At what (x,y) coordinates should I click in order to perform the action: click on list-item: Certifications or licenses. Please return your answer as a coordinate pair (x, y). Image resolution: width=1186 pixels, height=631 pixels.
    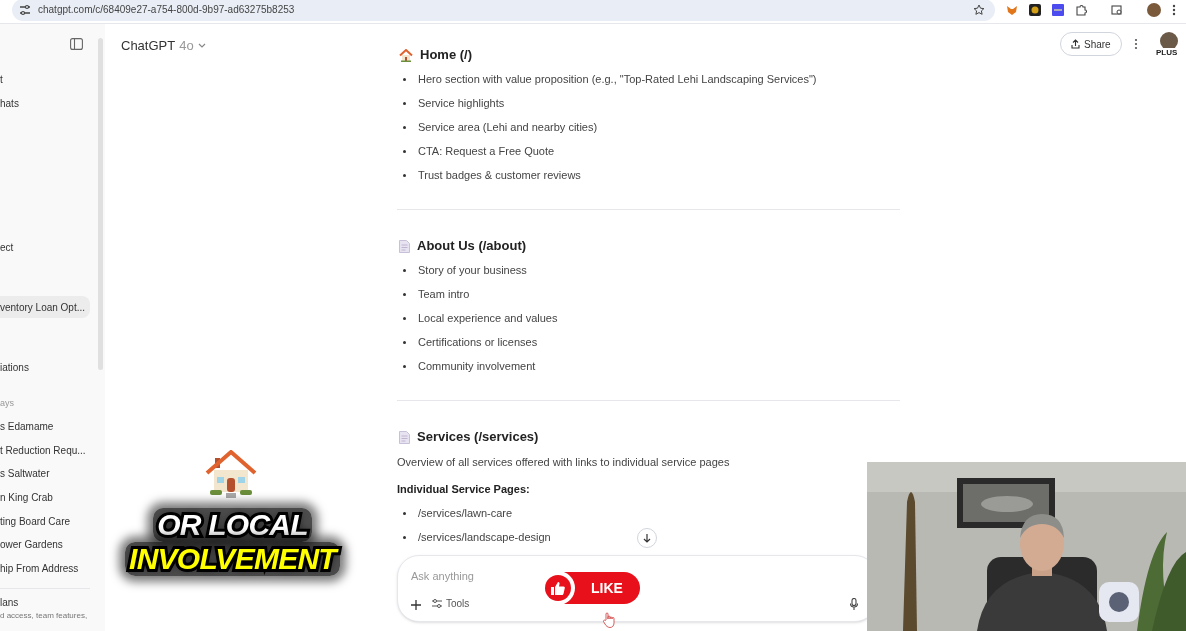
    Looking at the image, I should click on (478, 342).